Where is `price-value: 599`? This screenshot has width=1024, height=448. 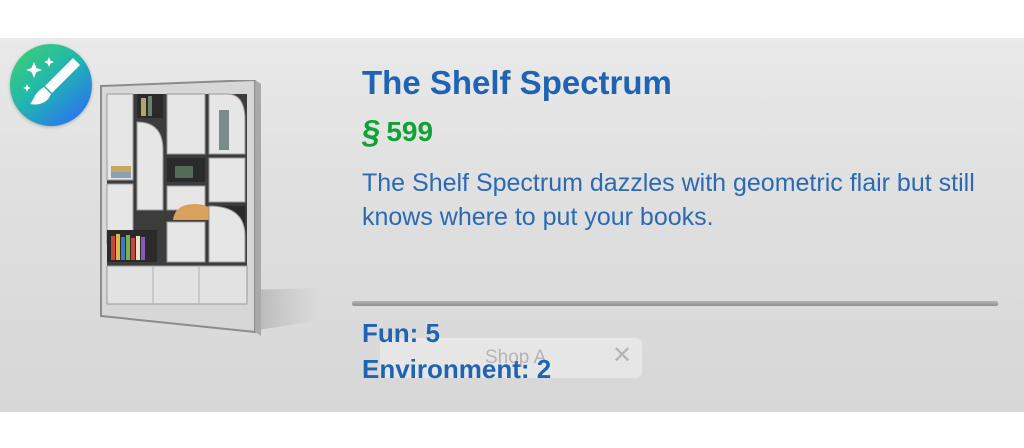 price-value: 599 is located at coordinates (410, 131).